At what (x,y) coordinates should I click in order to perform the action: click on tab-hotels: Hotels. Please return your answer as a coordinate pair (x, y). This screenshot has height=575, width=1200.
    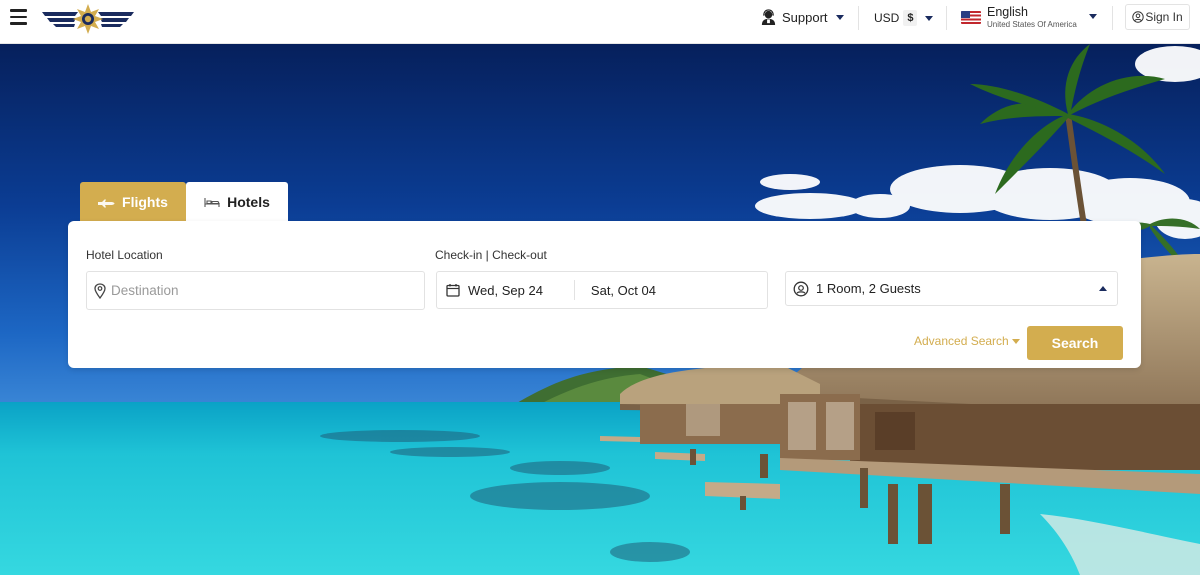
    Looking at the image, I should click on (237, 202).